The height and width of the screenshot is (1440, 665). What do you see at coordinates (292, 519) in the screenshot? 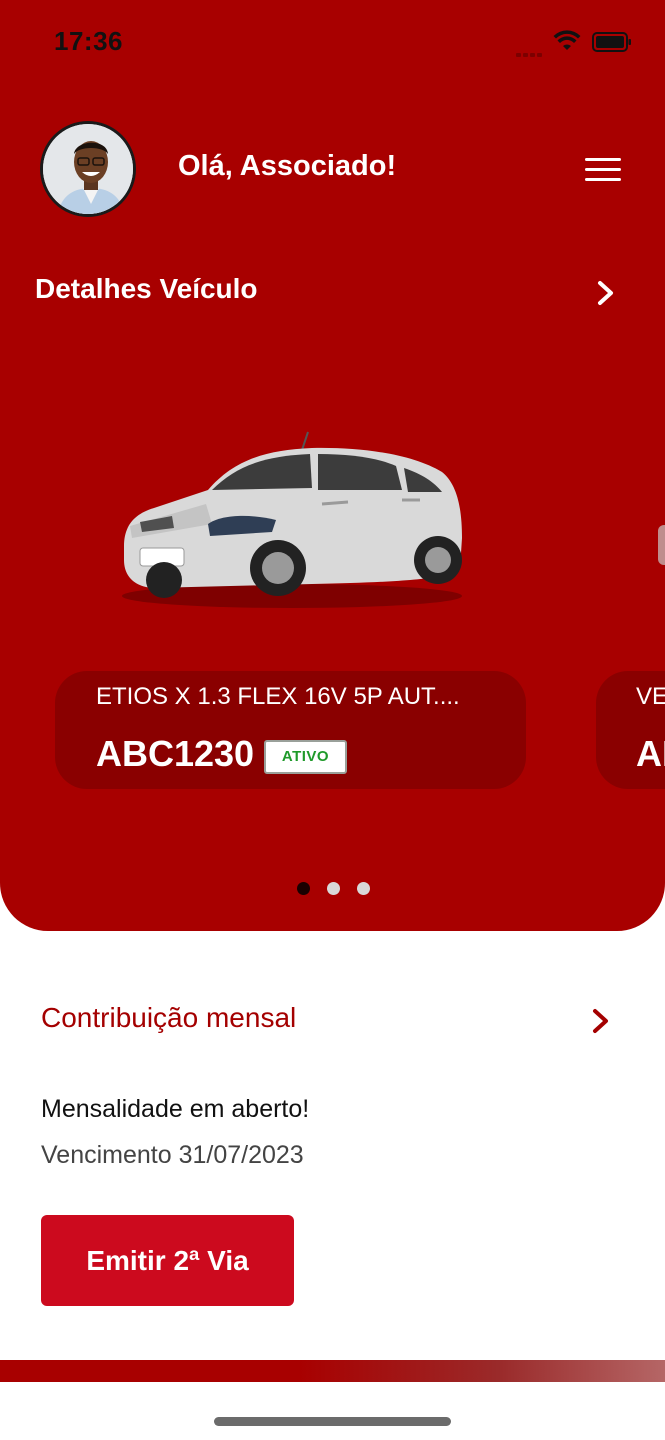
I see `car-image` at bounding box center [292, 519].